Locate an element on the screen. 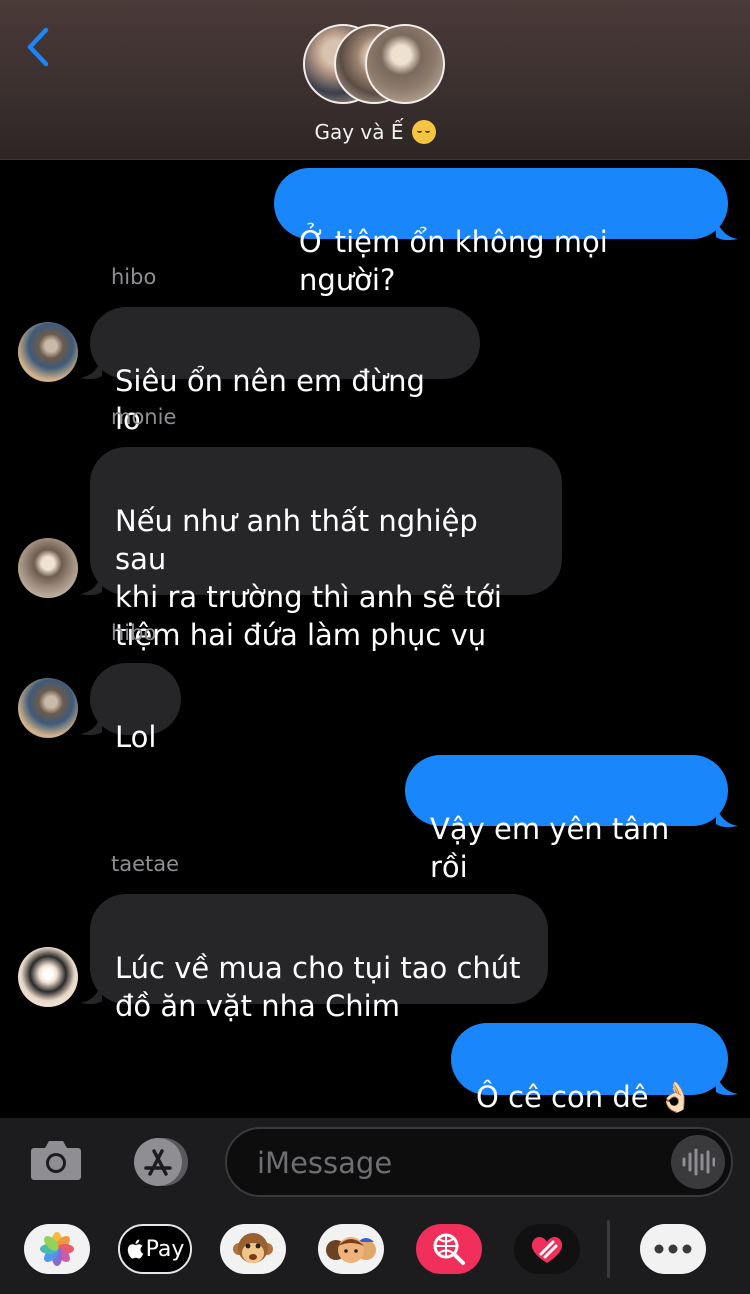 This screenshot has height=1294, width=750. apple-pay-app: Pay is located at coordinates (155, 1249).